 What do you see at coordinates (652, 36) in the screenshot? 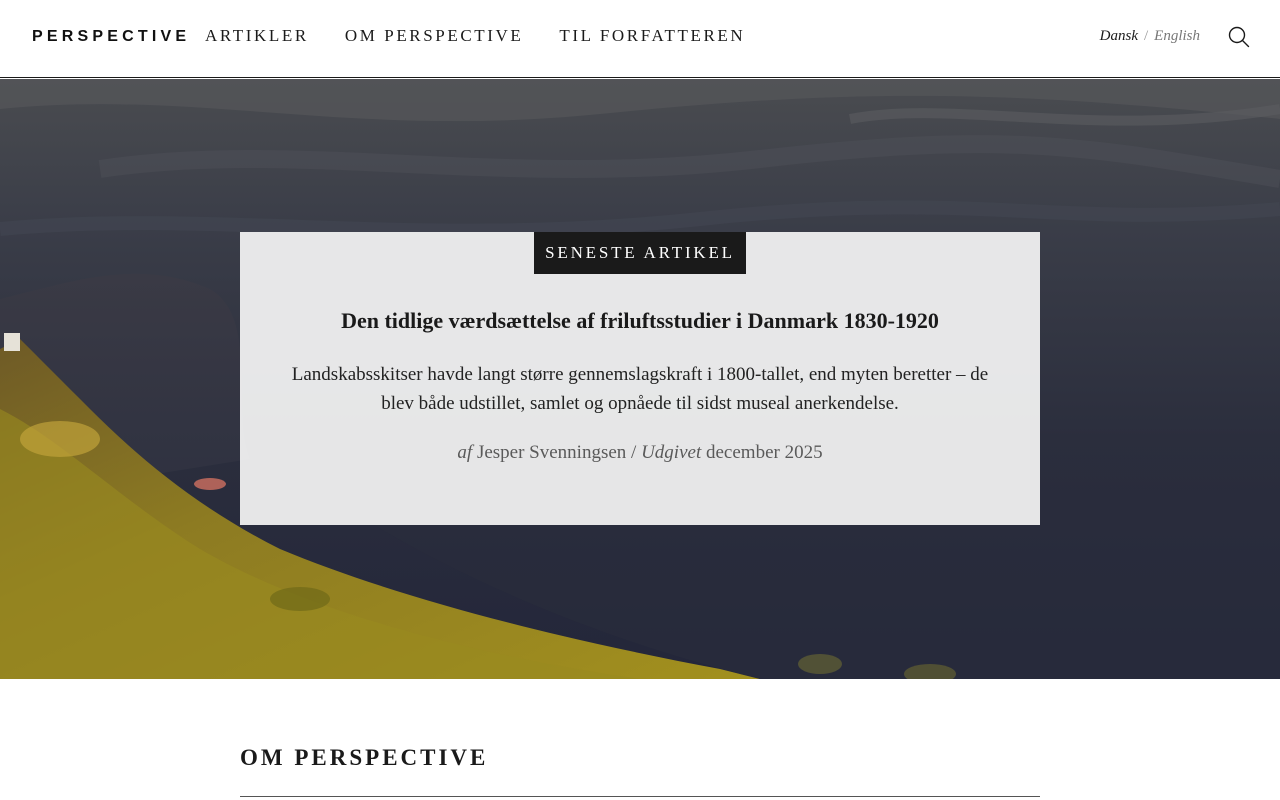
I see `nav-item-til-forfatteren: TIL FORFATTEREN` at bounding box center [652, 36].